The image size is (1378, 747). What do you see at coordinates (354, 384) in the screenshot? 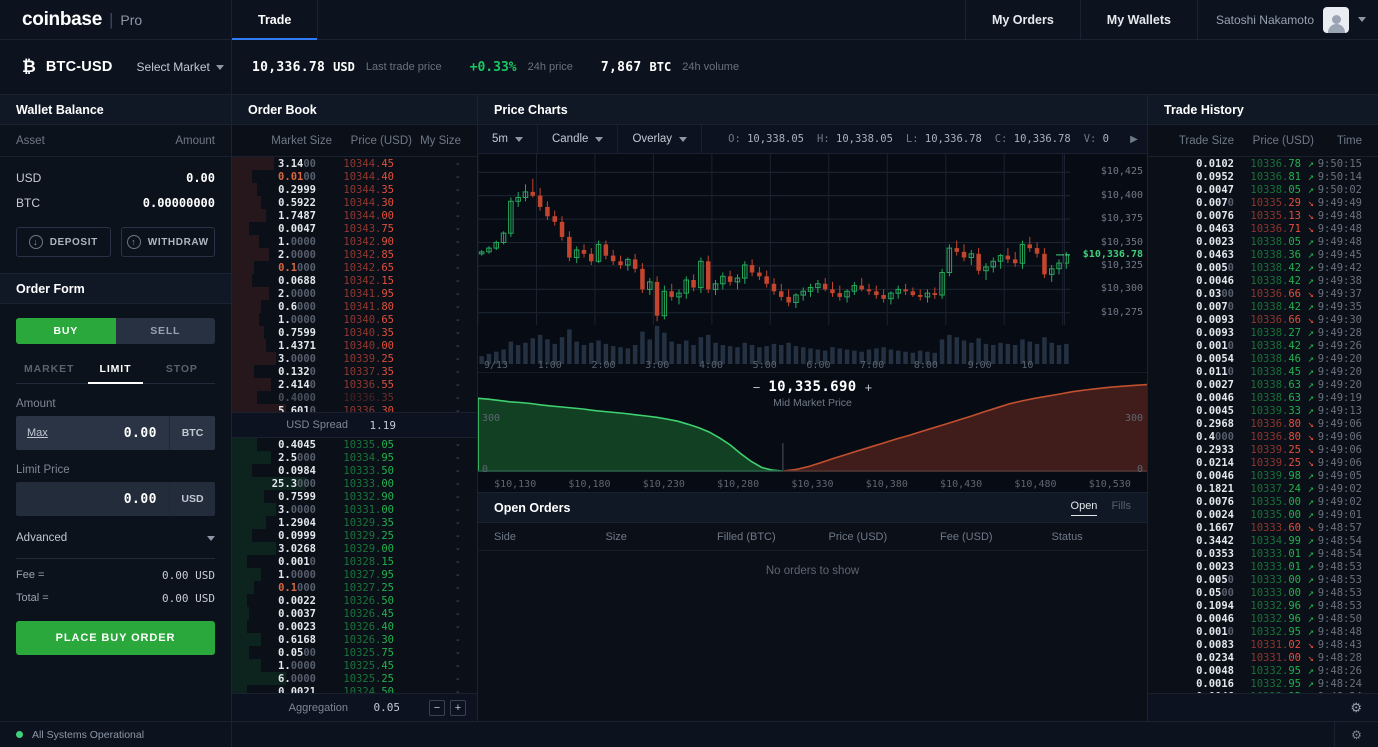
I see `order-book-row: 2.4140 10336.55 -` at bounding box center [354, 384].